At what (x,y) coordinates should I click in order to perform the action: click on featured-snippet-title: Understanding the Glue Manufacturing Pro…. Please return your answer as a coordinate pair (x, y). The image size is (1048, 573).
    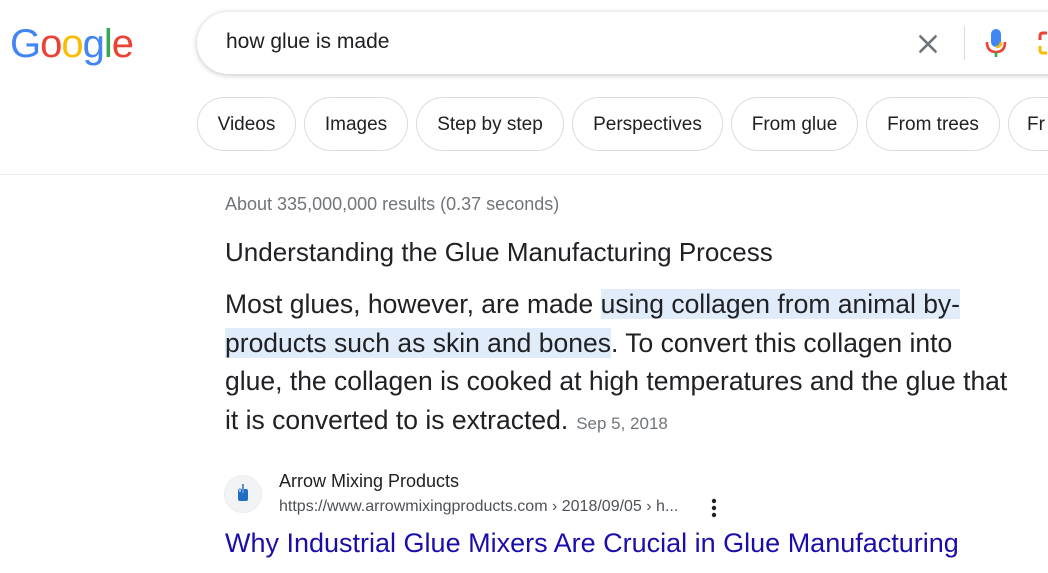
    Looking at the image, I should click on (499, 252).